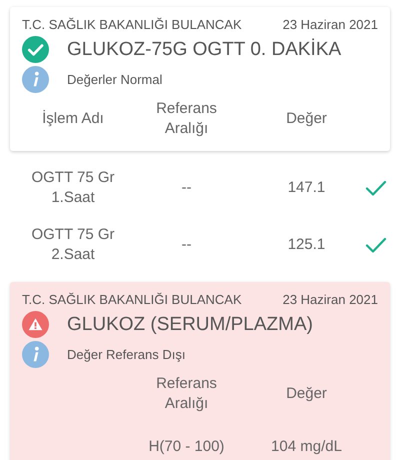  What do you see at coordinates (187, 447) in the screenshot?
I see `table-cell-text: H(70 - 100)` at bounding box center [187, 447].